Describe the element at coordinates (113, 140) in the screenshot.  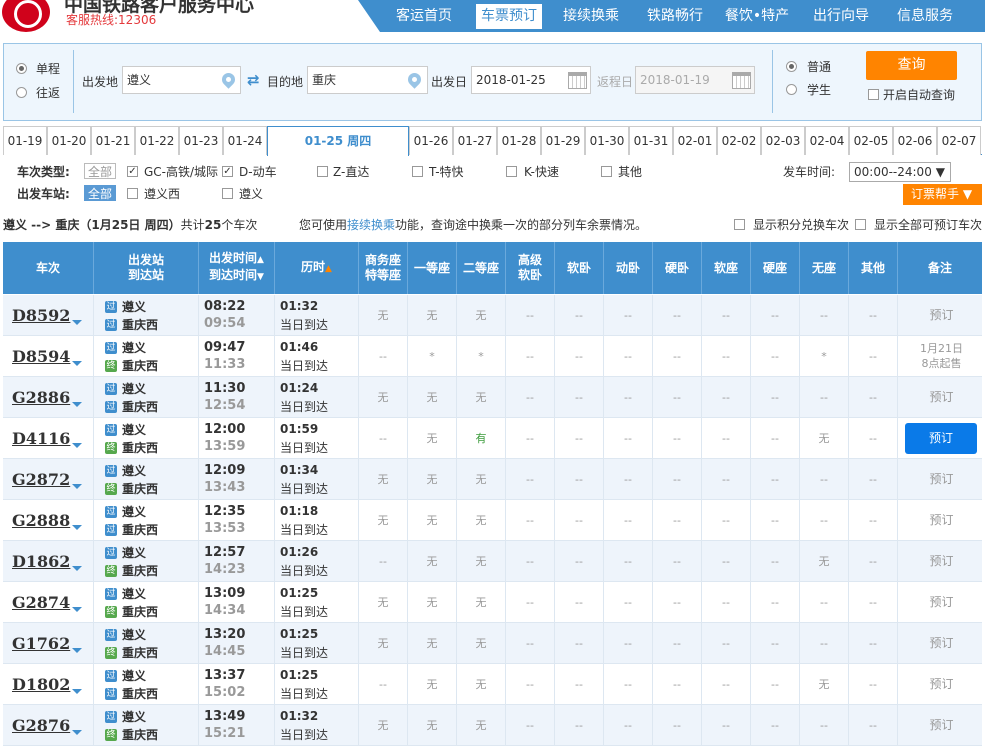
I see `date-tab: 01-21` at that location.